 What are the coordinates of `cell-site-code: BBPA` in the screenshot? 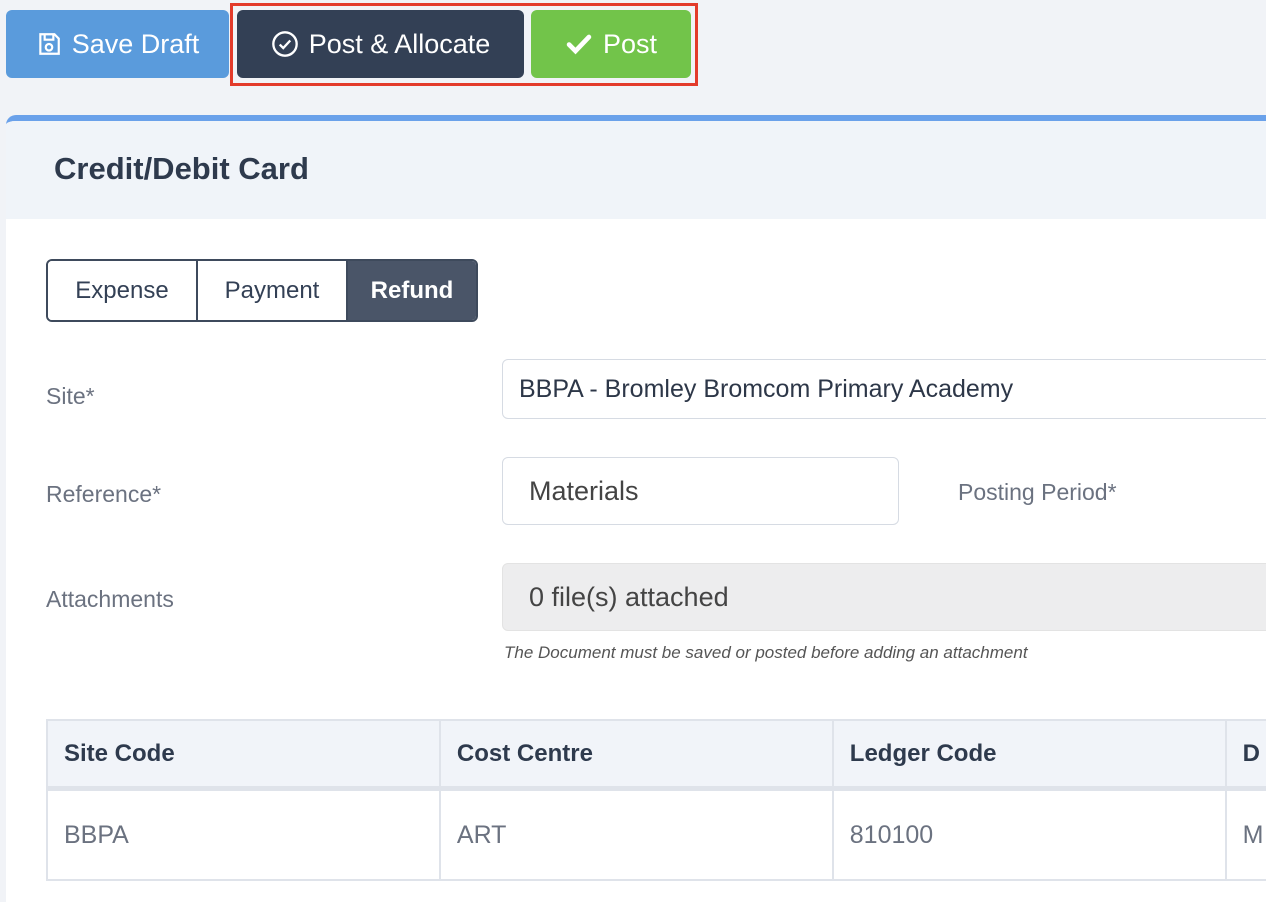 It's located at (244, 835).